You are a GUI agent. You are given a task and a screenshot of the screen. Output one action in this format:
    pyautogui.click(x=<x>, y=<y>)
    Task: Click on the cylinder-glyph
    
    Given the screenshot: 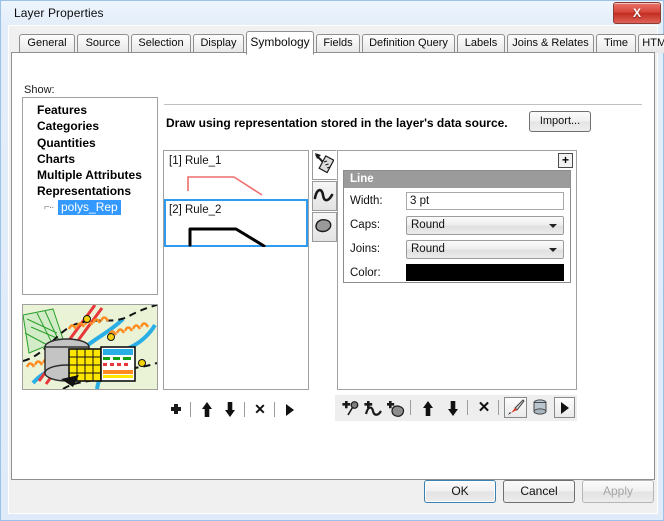 What is the action you would take?
    pyautogui.click(x=540, y=407)
    